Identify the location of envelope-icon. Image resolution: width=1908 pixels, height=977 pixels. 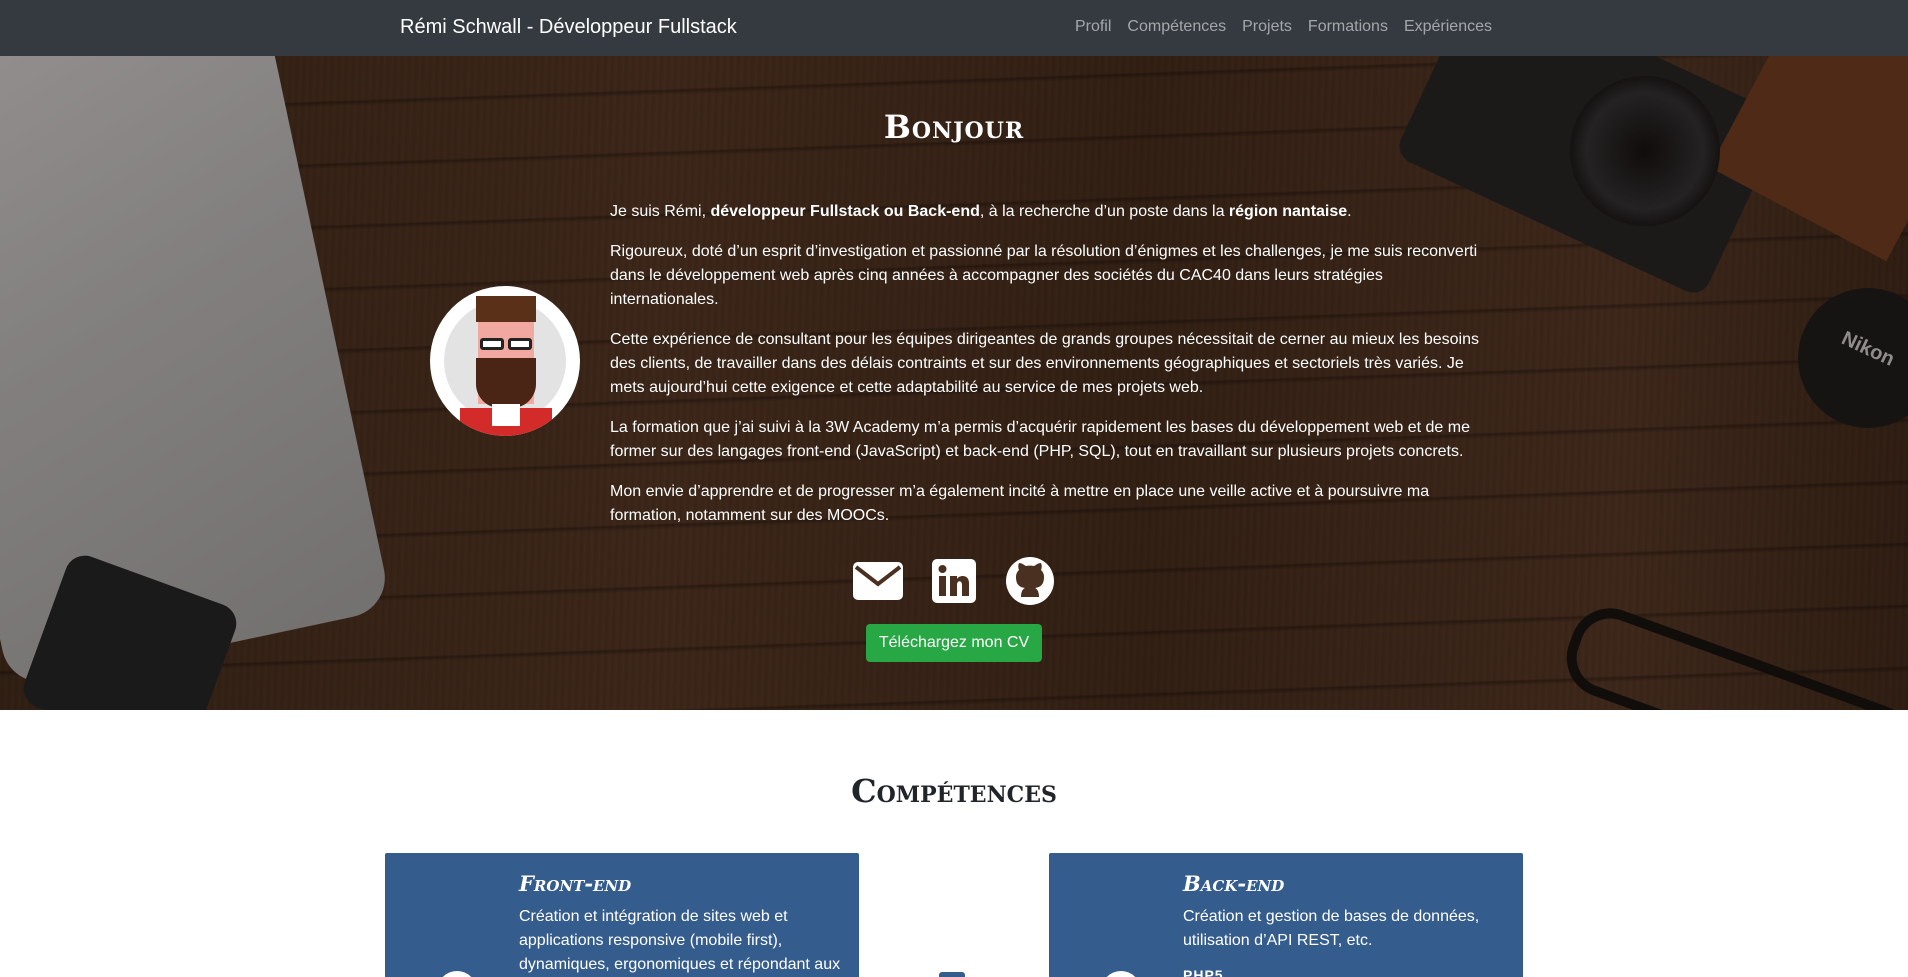
(878, 581).